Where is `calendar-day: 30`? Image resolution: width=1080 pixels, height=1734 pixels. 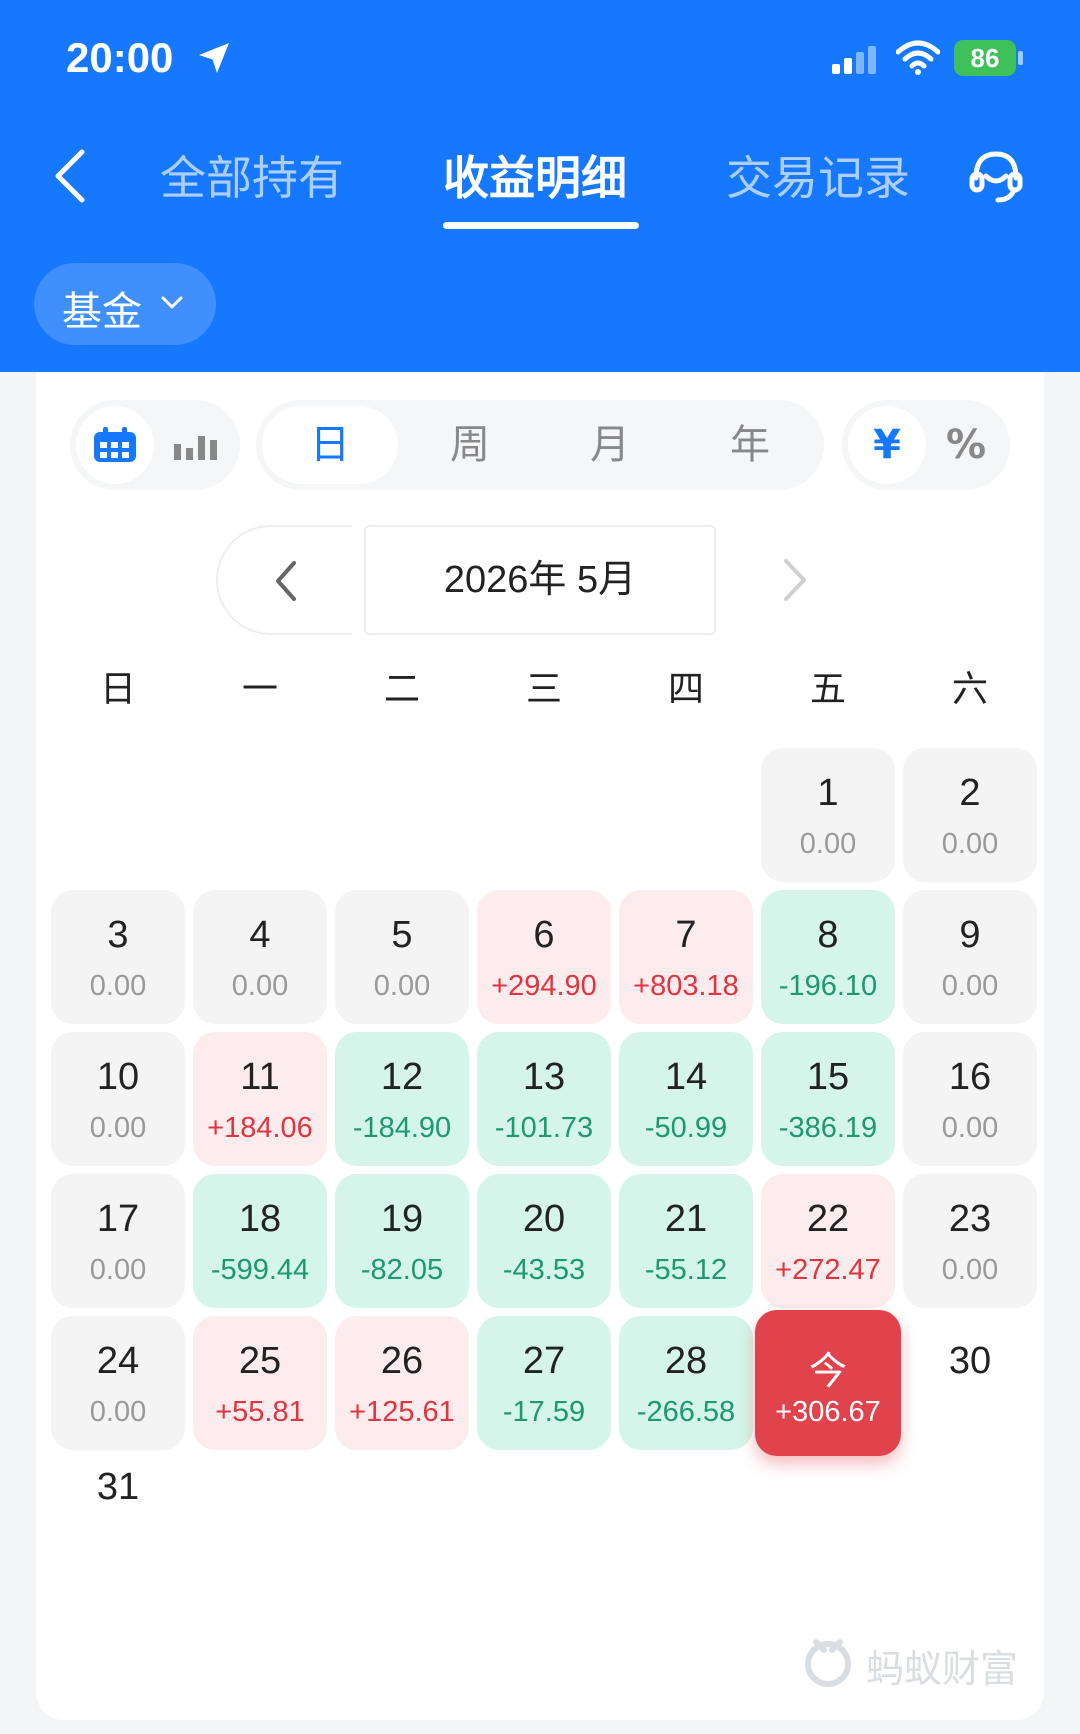
calendar-day: 30 is located at coordinates (970, 1383).